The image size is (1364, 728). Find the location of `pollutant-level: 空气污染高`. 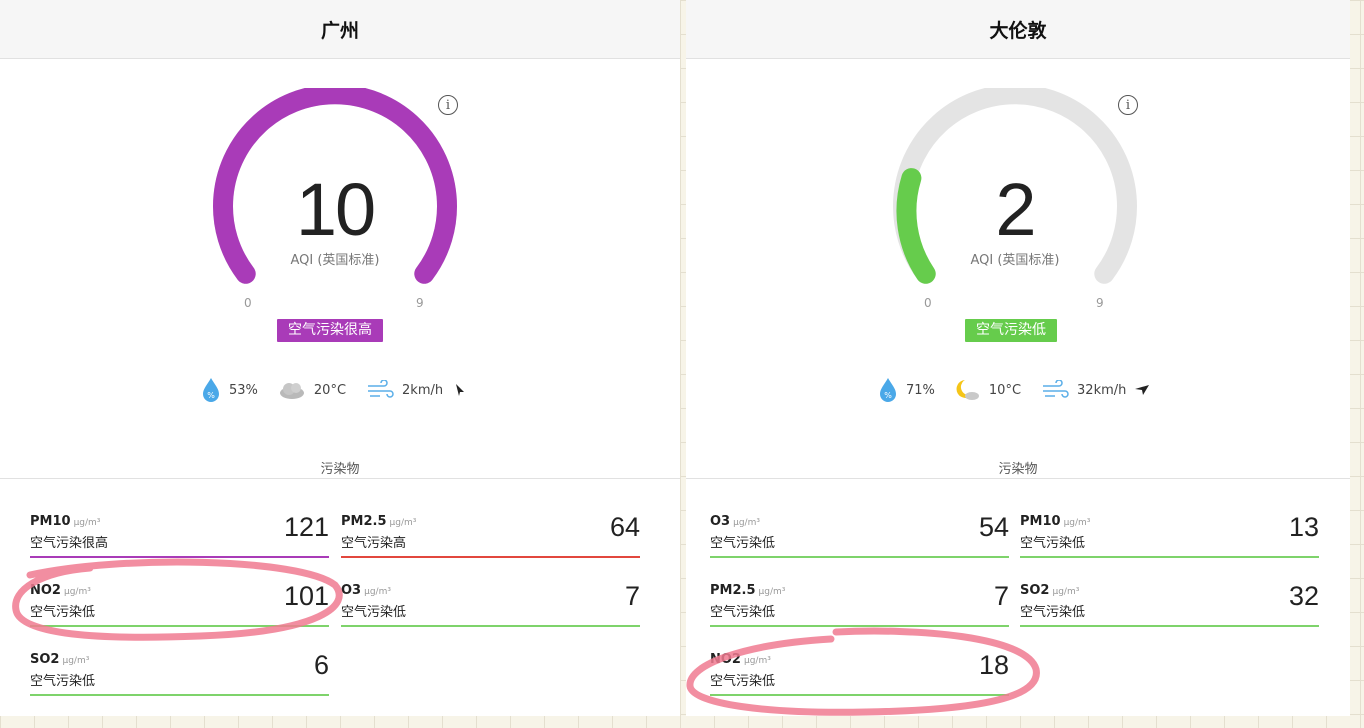

pollutant-level: 空气污染高 is located at coordinates (374, 543).